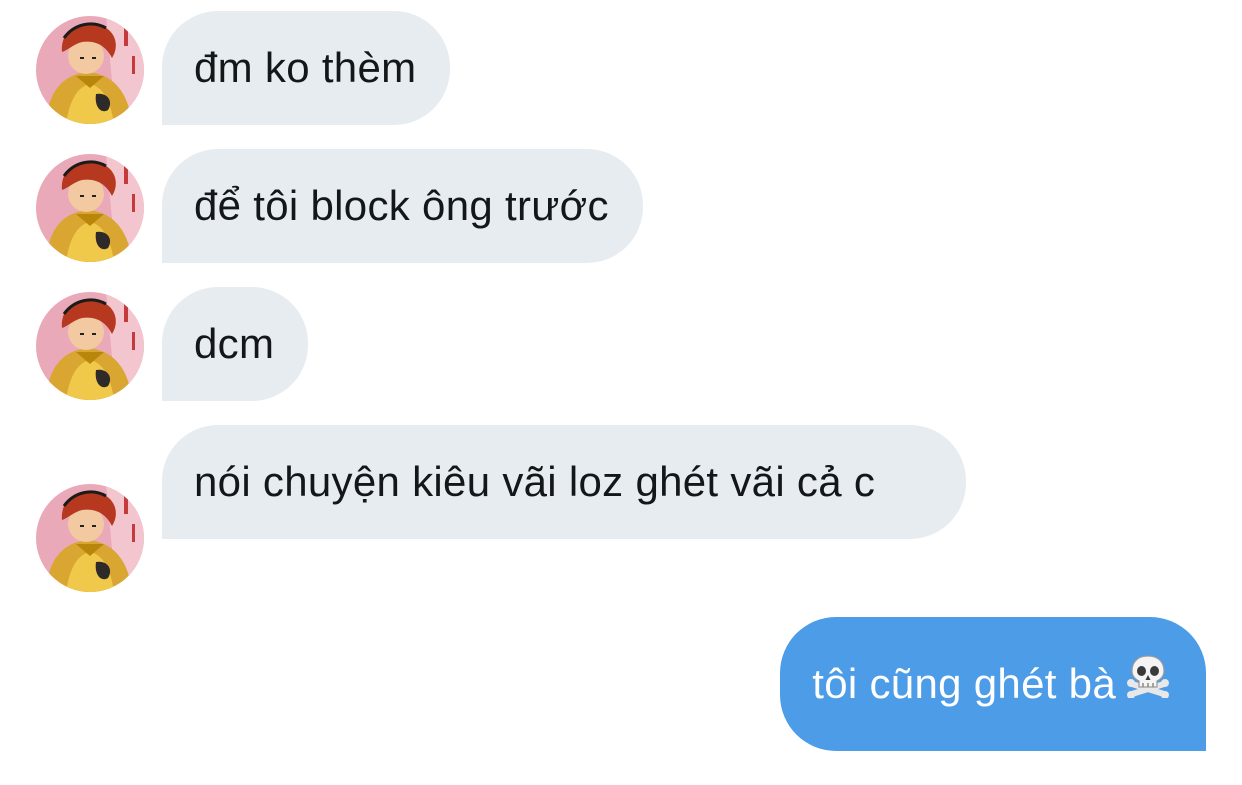 The width and height of the screenshot is (1242, 785). I want to click on message-text: nói chuyện kiêu vãi loz ghét vãi cả c, so click(535, 481).